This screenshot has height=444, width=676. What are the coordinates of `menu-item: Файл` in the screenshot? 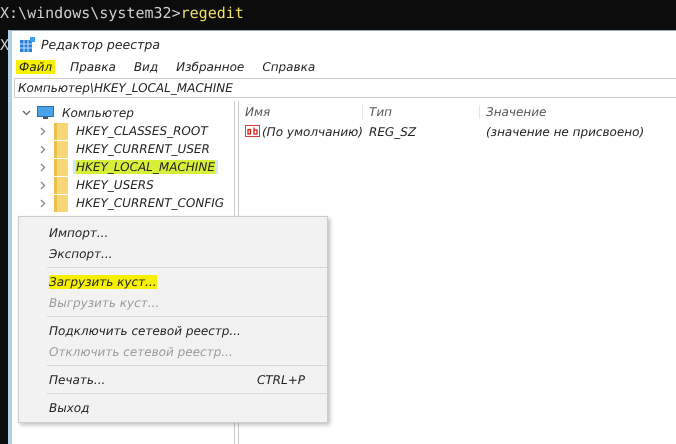 It's located at (36, 67).